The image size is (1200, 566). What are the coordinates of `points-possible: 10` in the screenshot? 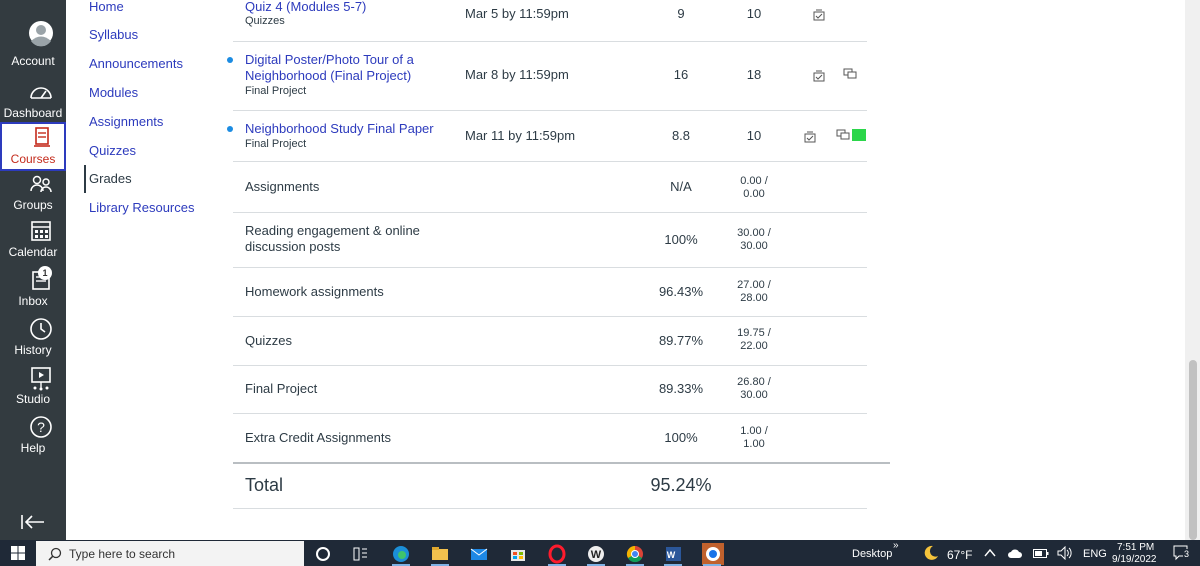 It's located at (754, 135).